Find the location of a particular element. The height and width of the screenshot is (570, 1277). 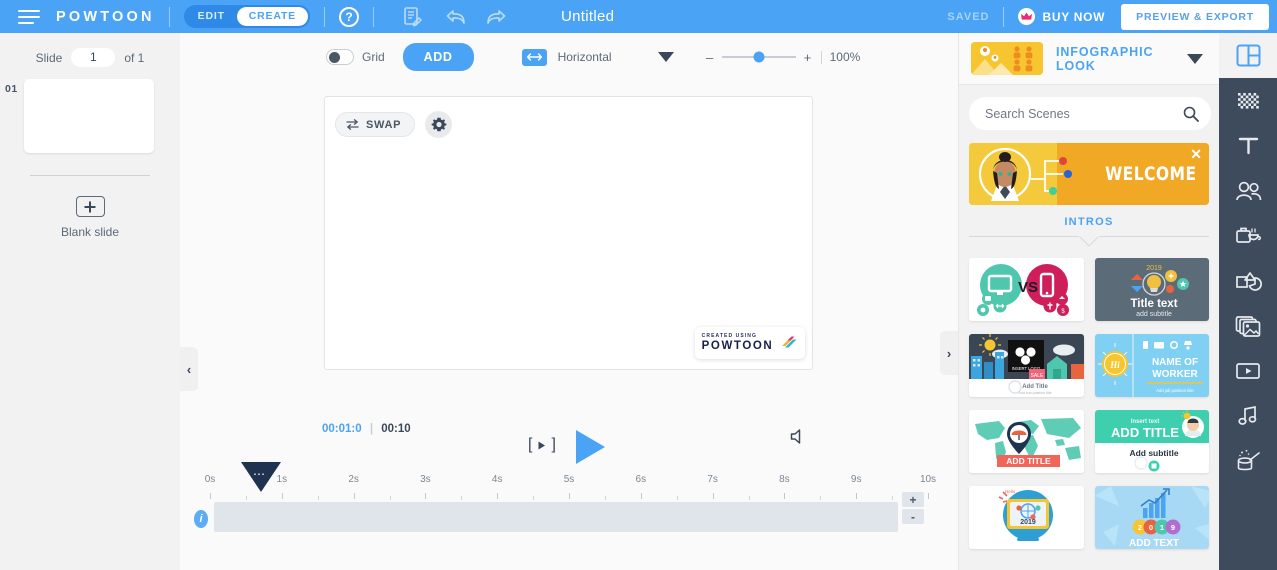

chevron-right-icon: › is located at coordinates (949, 353).